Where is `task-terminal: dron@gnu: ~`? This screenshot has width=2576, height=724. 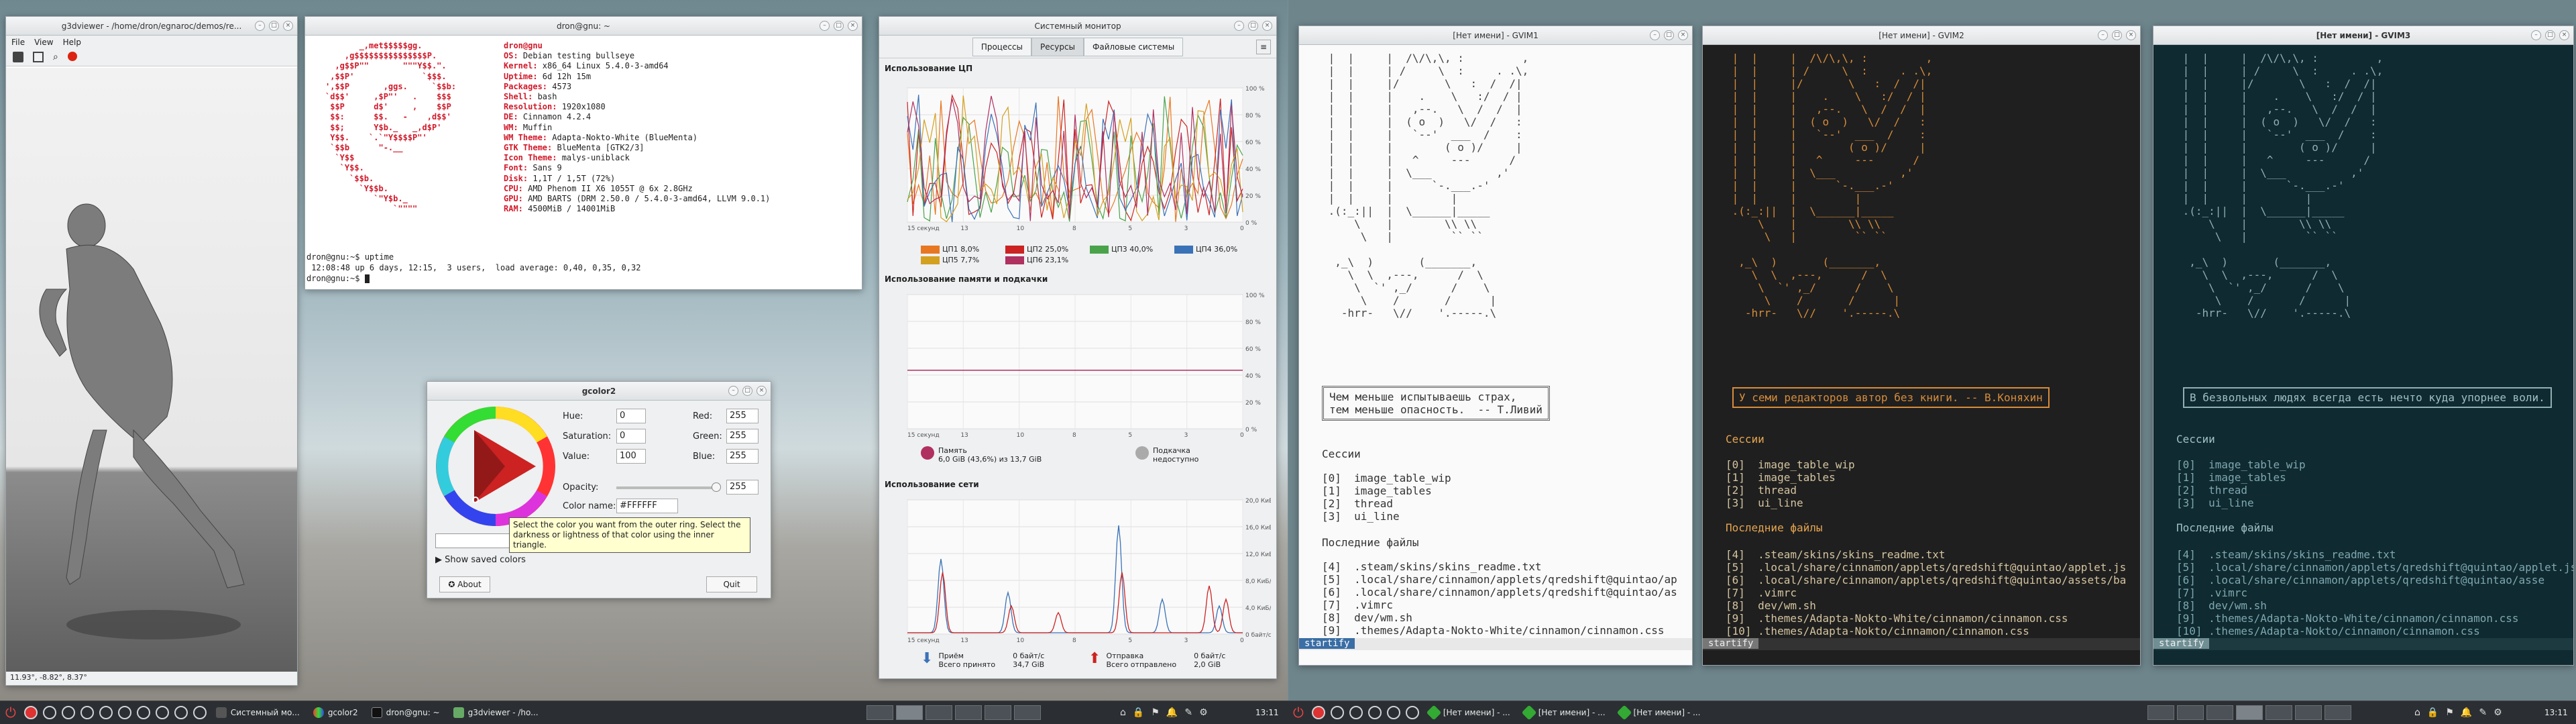 task-terminal: dron@gnu: ~ is located at coordinates (406, 712).